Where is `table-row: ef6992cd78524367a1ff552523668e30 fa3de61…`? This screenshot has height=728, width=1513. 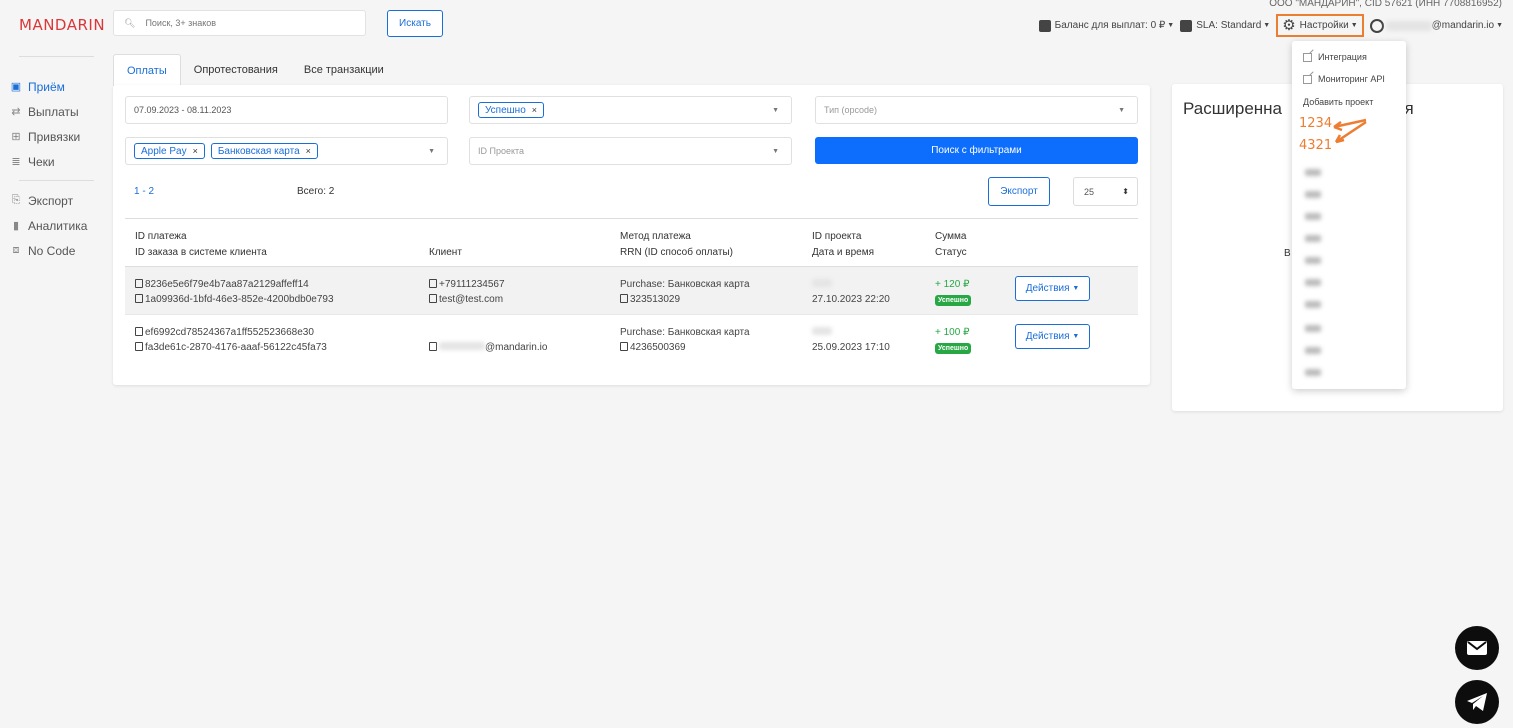
table-row: ef6992cd78524367a1ff552523668e30 fa3de61… is located at coordinates (631, 339).